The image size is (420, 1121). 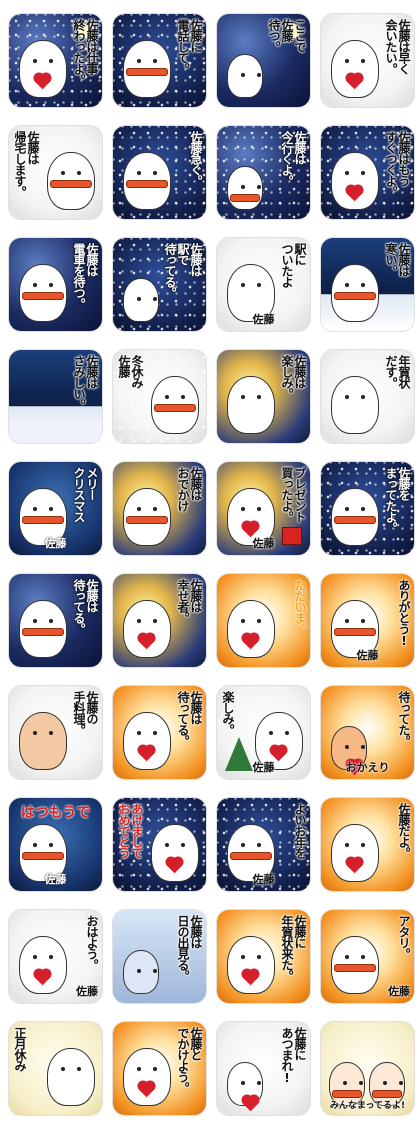 I want to click on sticker-text: 駅に ついたよ, so click(x=293, y=265).